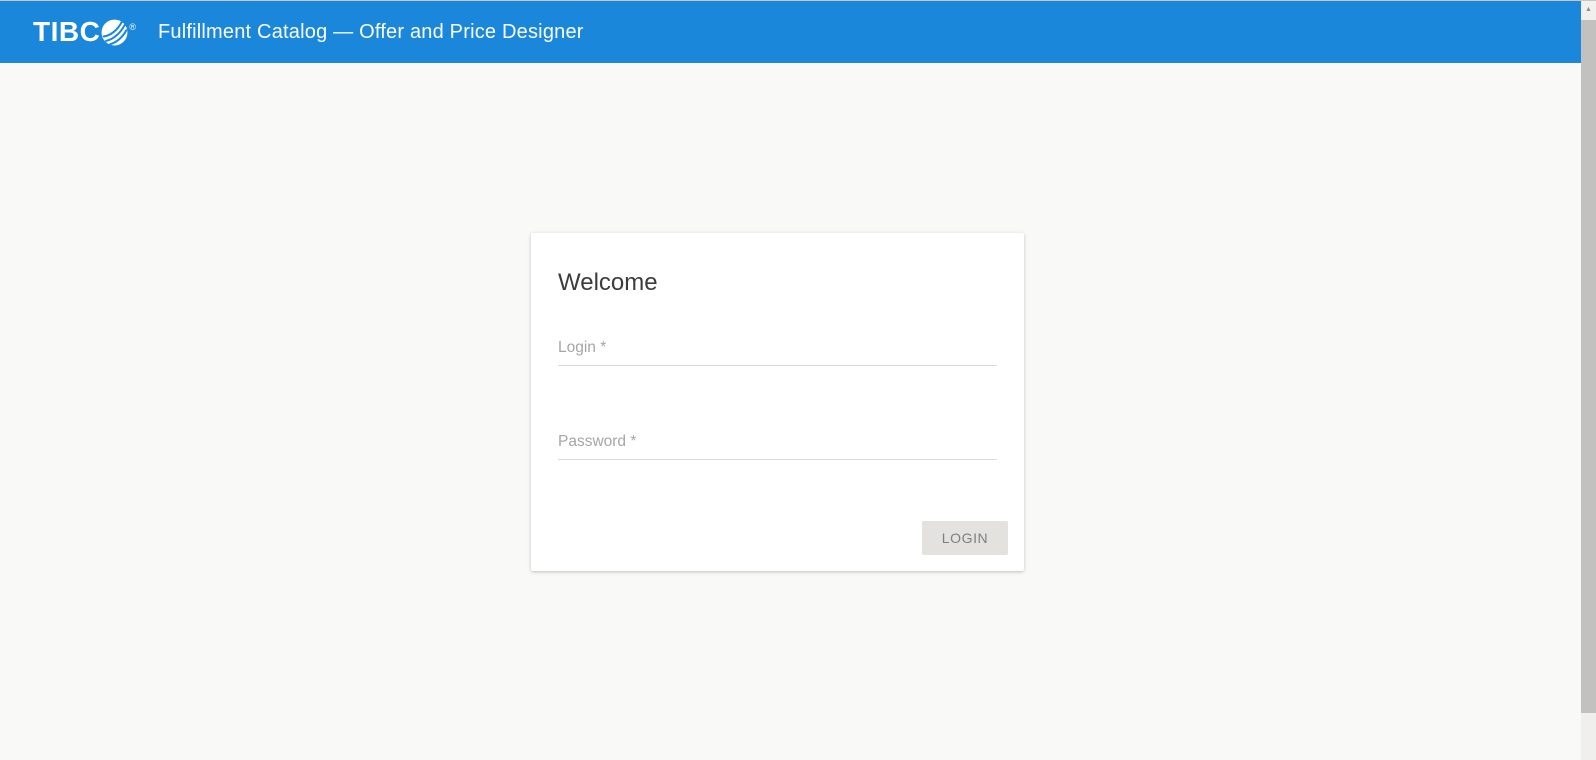 Image resolution: width=1596 pixels, height=760 pixels. I want to click on login-input, so click(777, 350).